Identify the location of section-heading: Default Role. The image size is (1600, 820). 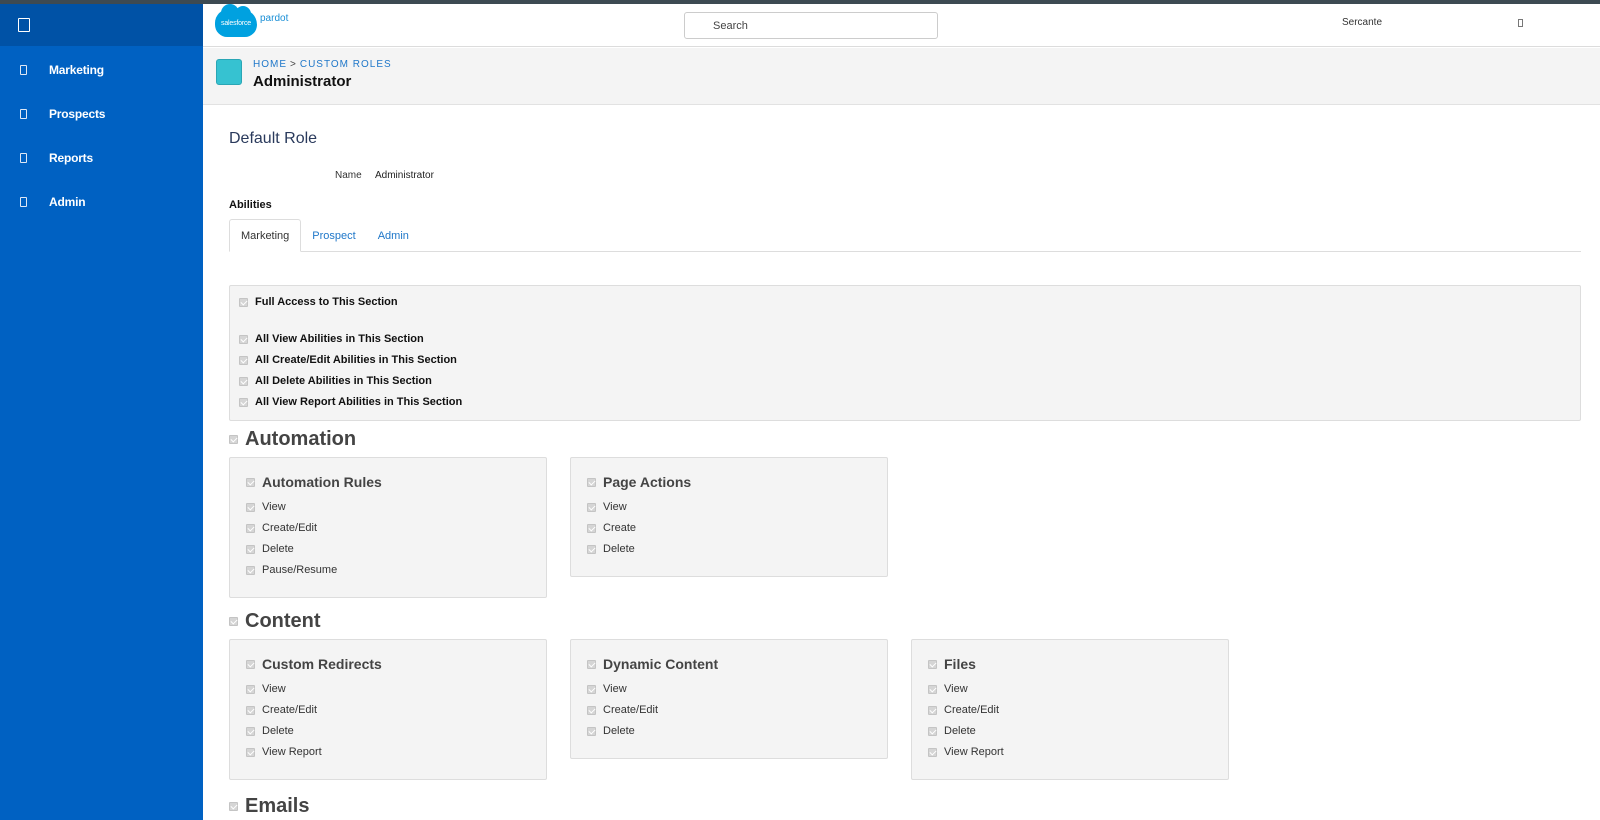
(273, 138).